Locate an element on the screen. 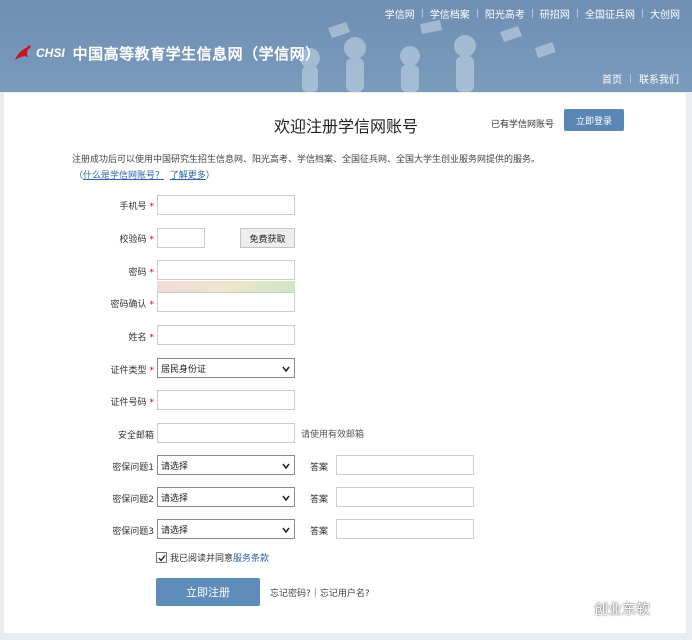  top-nav-dachuang: 大创网 is located at coordinates (665, 13).